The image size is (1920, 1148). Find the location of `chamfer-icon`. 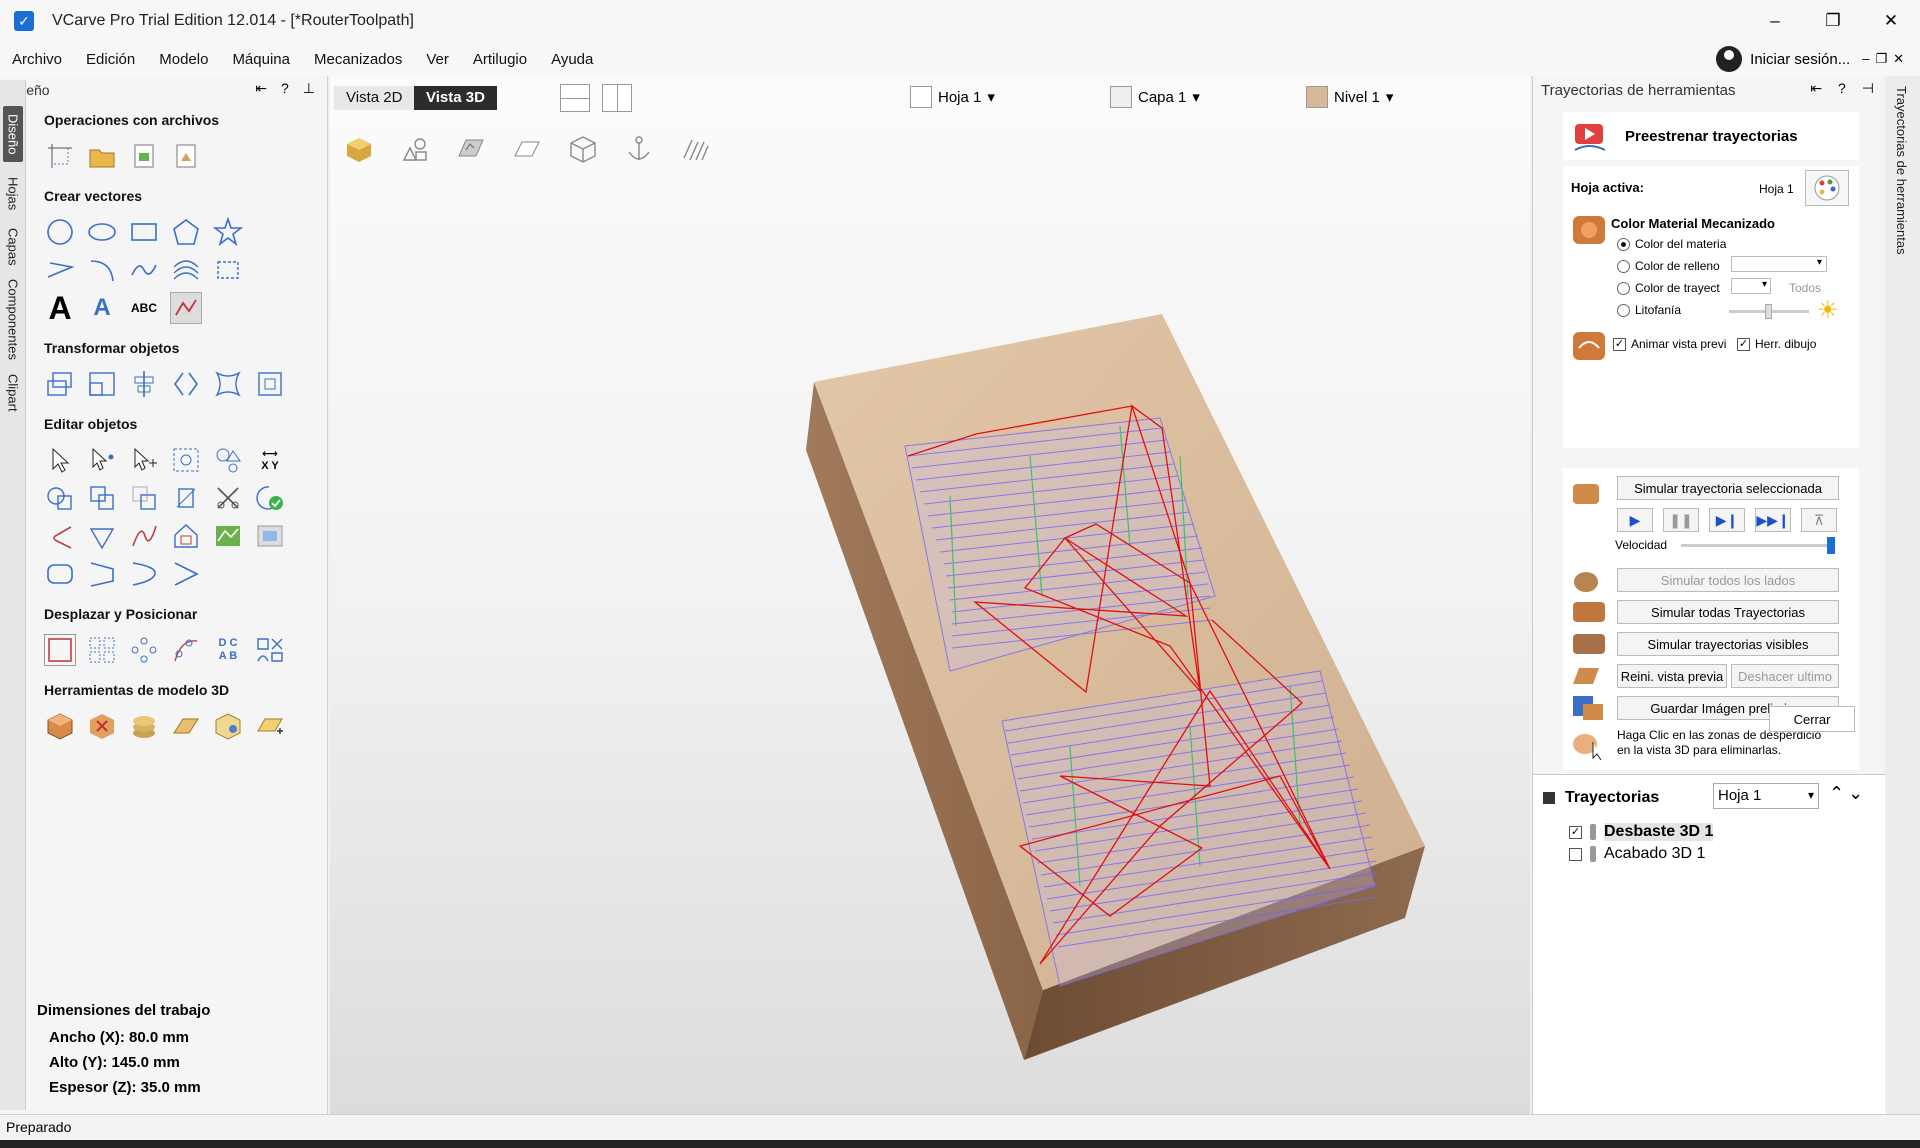

chamfer-icon is located at coordinates (102, 536).